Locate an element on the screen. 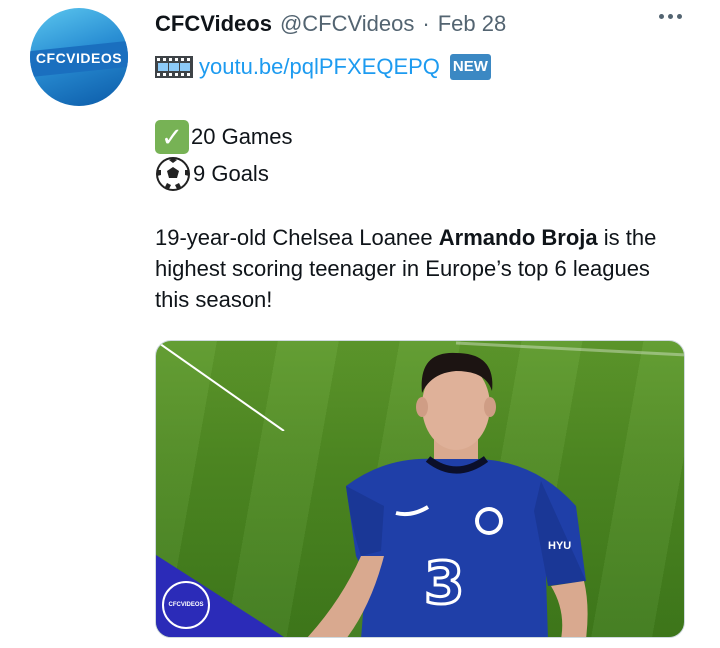  stat-games: ✓ 20 Games is located at coordinates (224, 137).